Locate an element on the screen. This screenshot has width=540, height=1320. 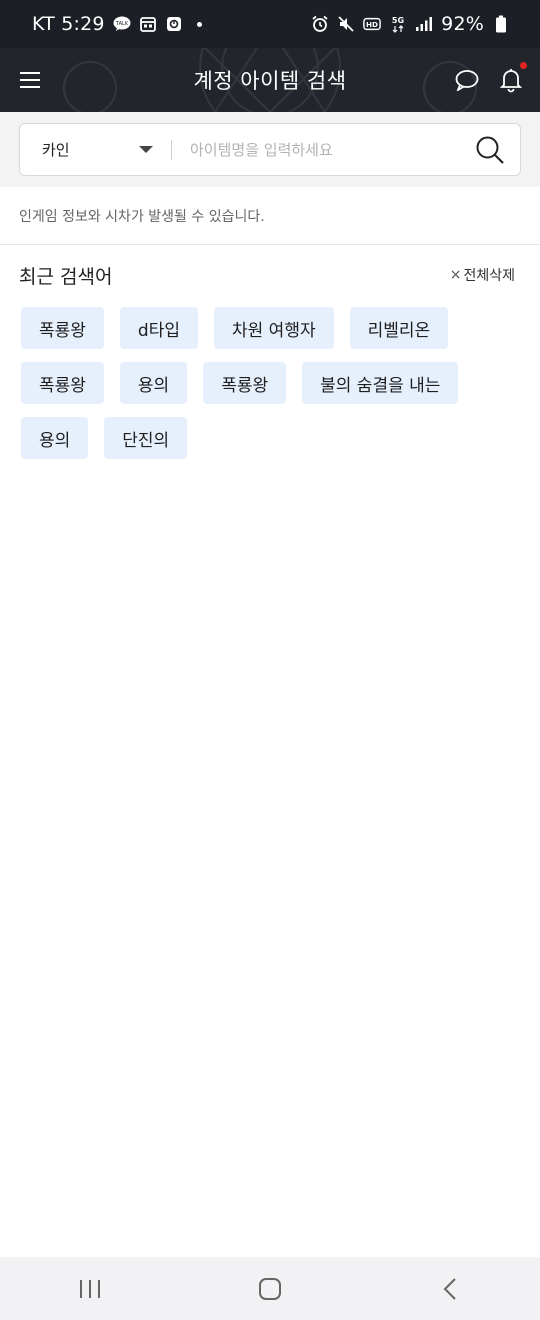
app-header: 계정 아이템 검색 is located at coordinates (270, 80).